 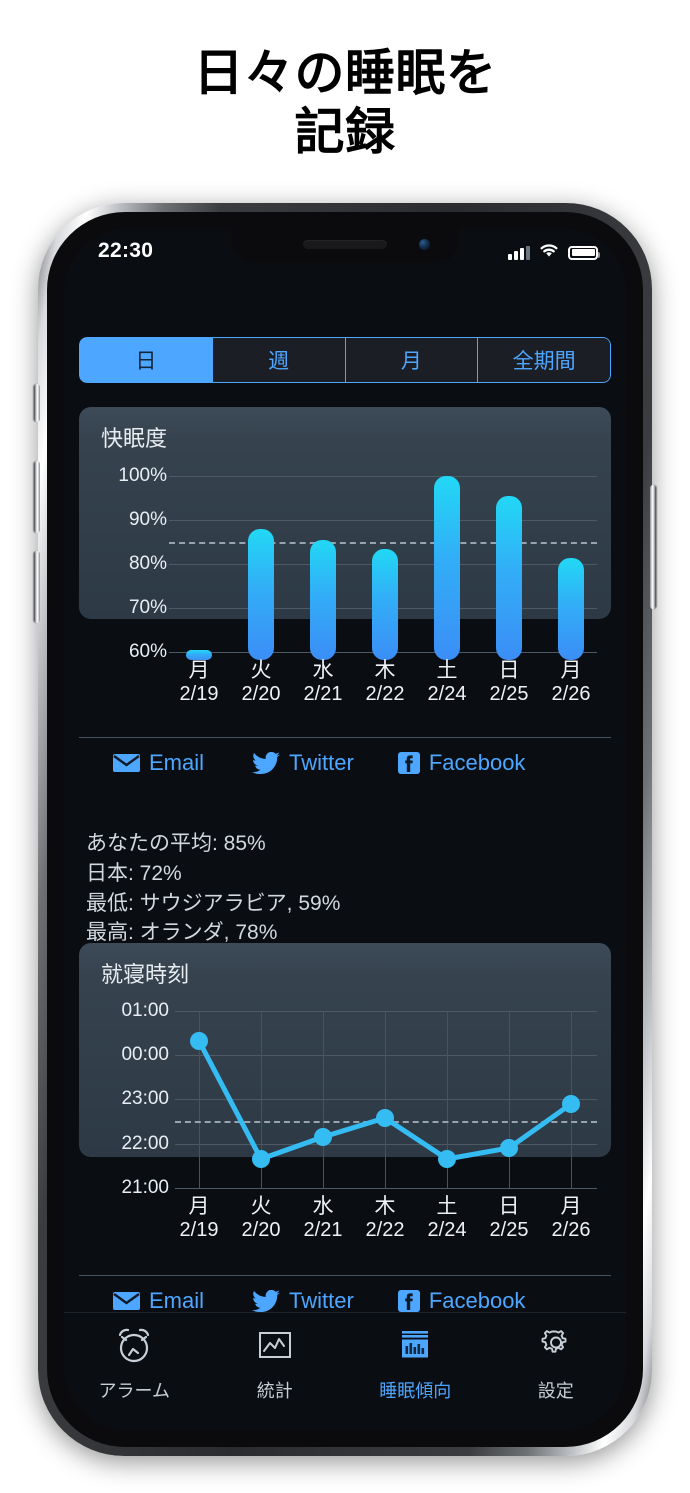 What do you see at coordinates (415, 1391) in the screenshot?
I see `tab-sleep-trends-label: 睡眠傾向` at bounding box center [415, 1391].